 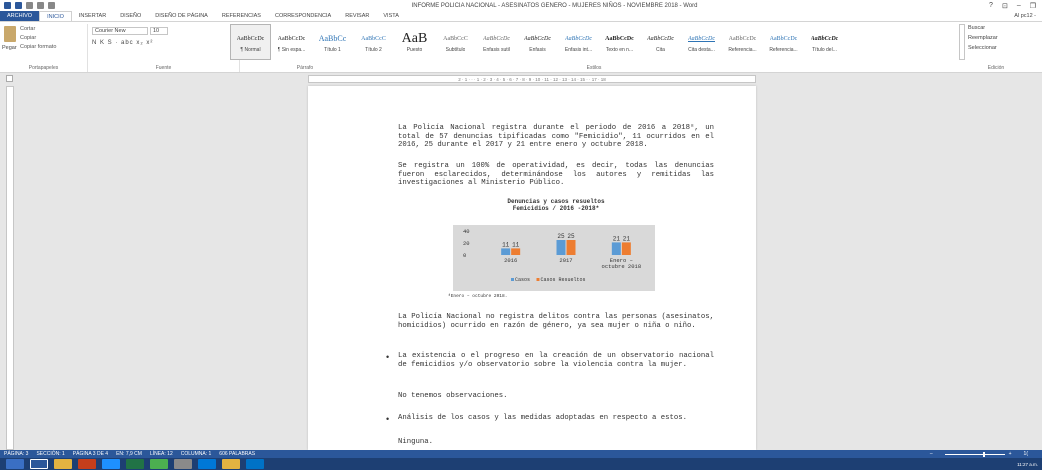 What do you see at coordinates (414, 50) in the screenshot?
I see `style-name: Puesto` at bounding box center [414, 50].